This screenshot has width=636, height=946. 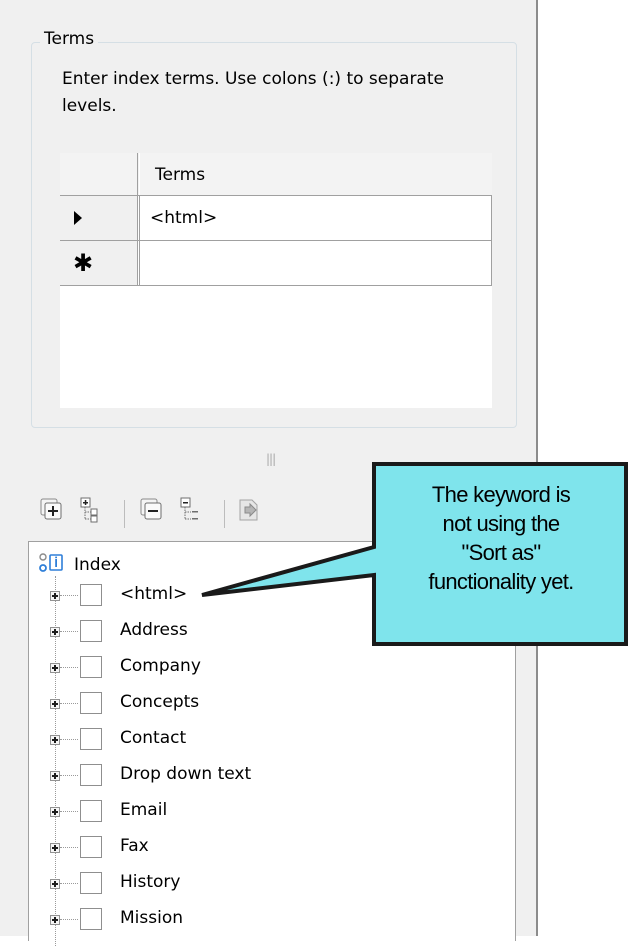 What do you see at coordinates (269, 847) in the screenshot?
I see `tree-item: Fax` at bounding box center [269, 847].